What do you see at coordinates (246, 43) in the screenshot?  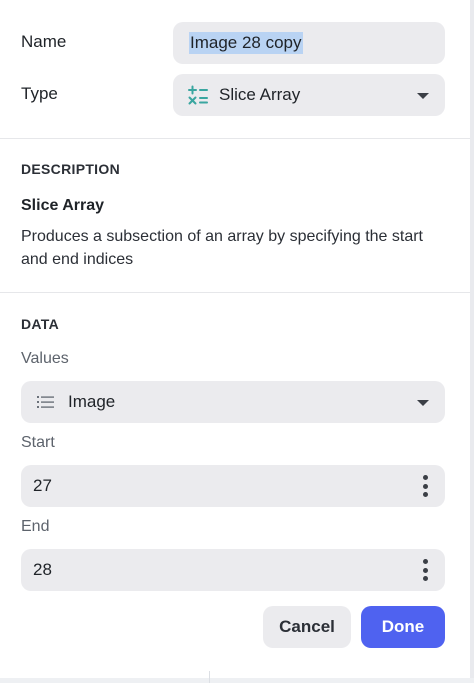 I see `name-input-value: Image 28 copy` at bounding box center [246, 43].